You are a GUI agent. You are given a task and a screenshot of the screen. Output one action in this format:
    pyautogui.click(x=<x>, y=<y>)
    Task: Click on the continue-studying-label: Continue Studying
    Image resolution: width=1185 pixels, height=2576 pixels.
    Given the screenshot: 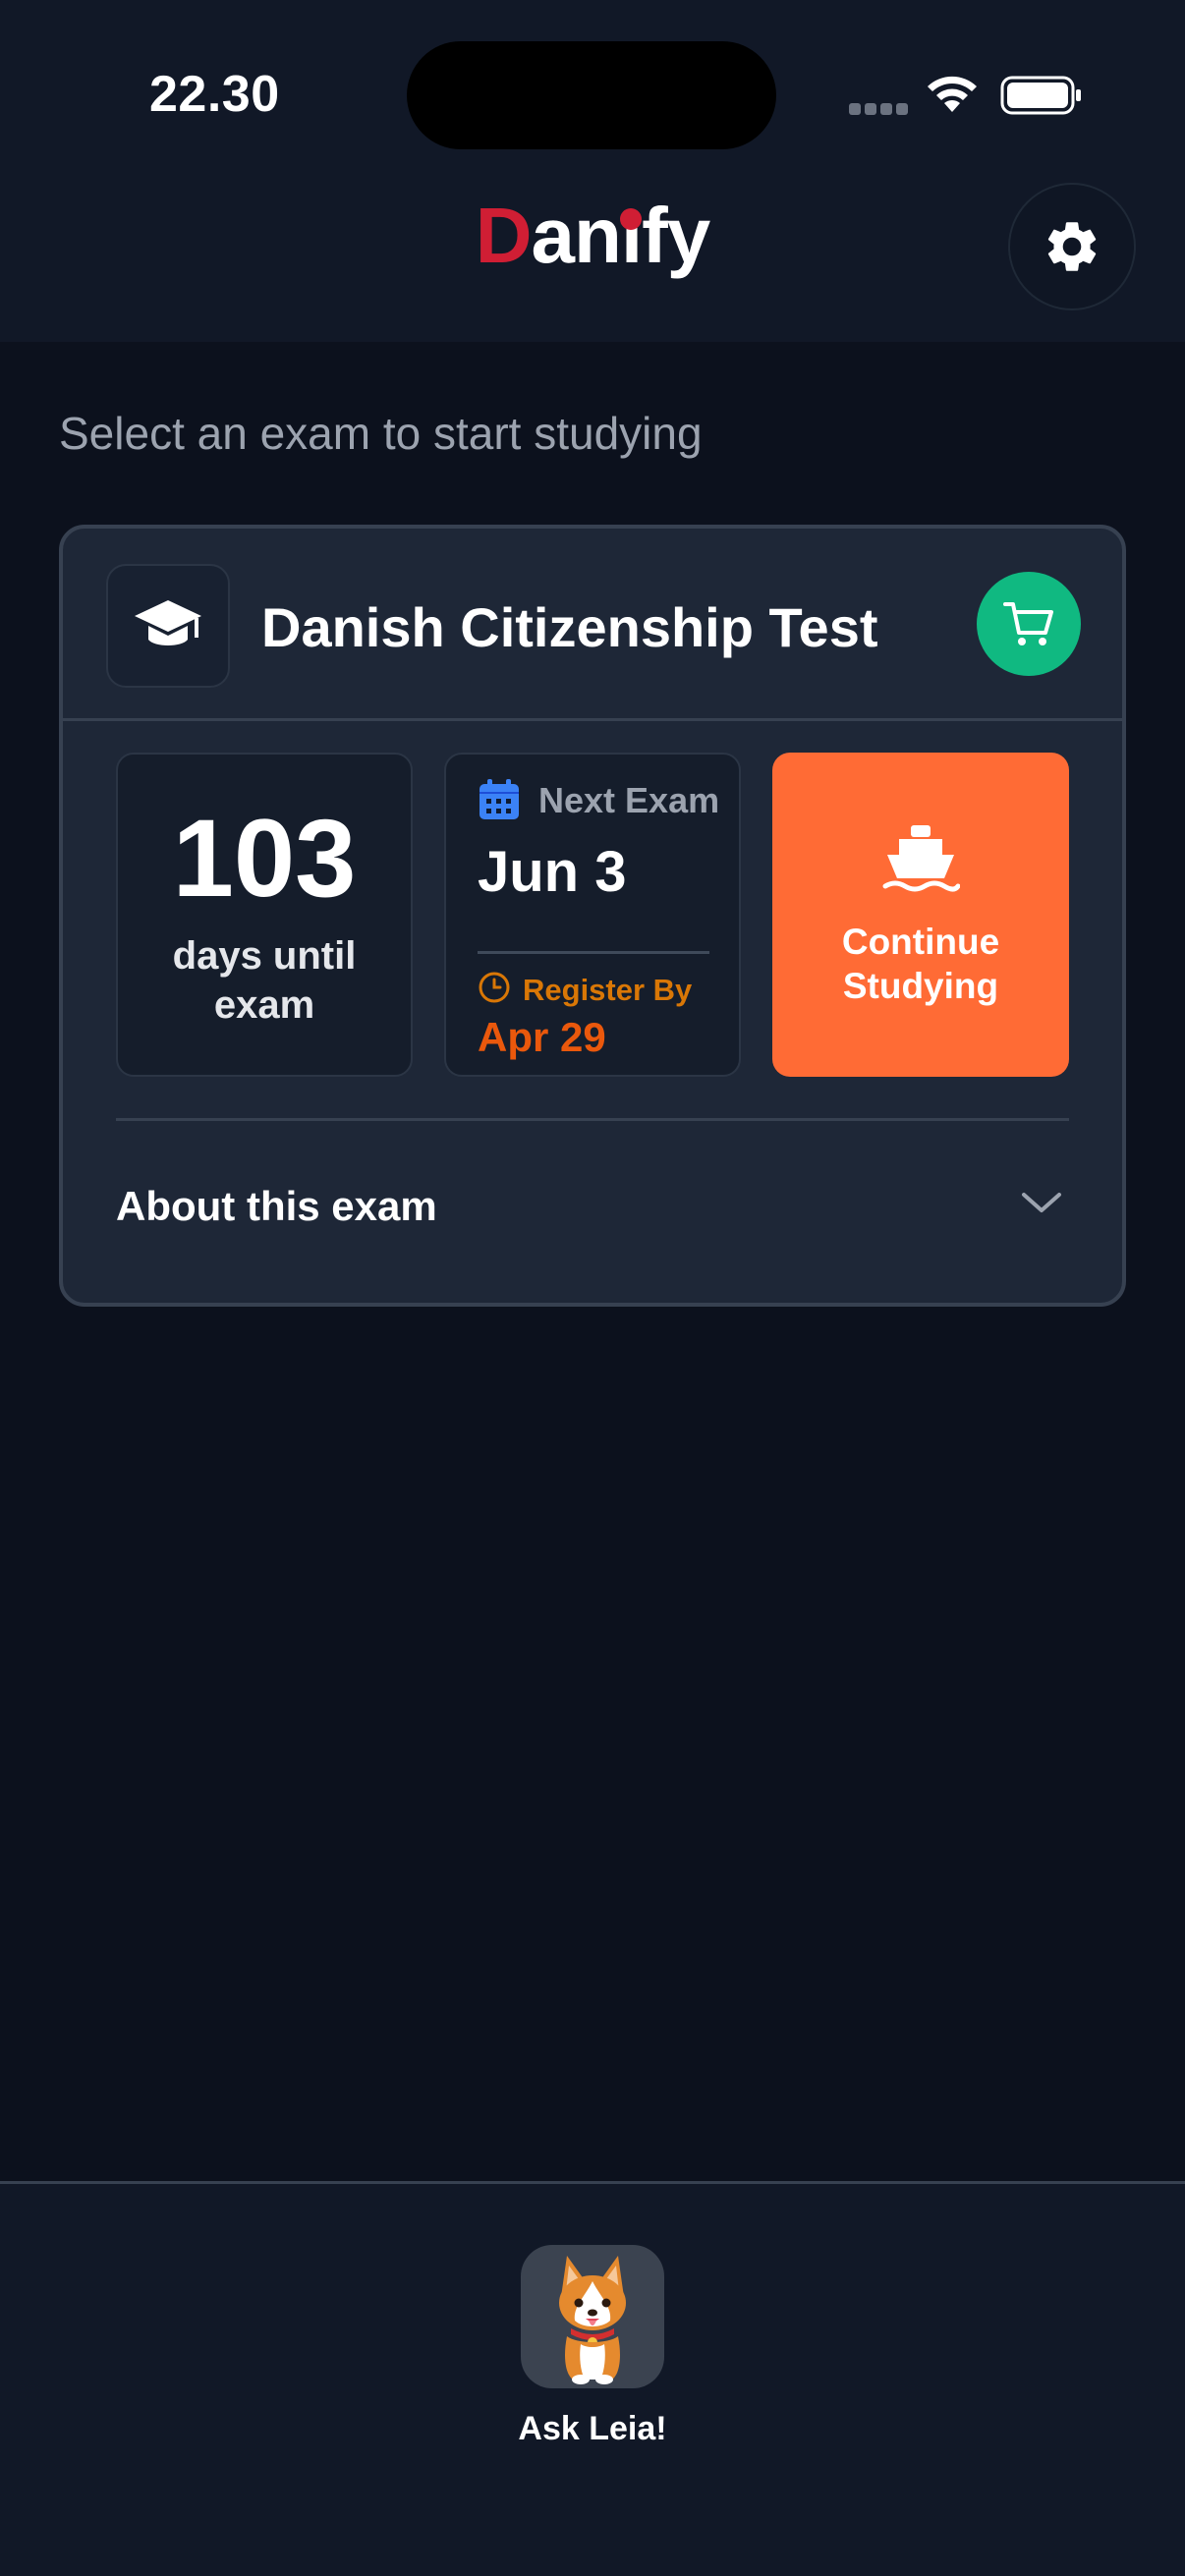 What is the action you would take?
    pyautogui.click(x=921, y=964)
    